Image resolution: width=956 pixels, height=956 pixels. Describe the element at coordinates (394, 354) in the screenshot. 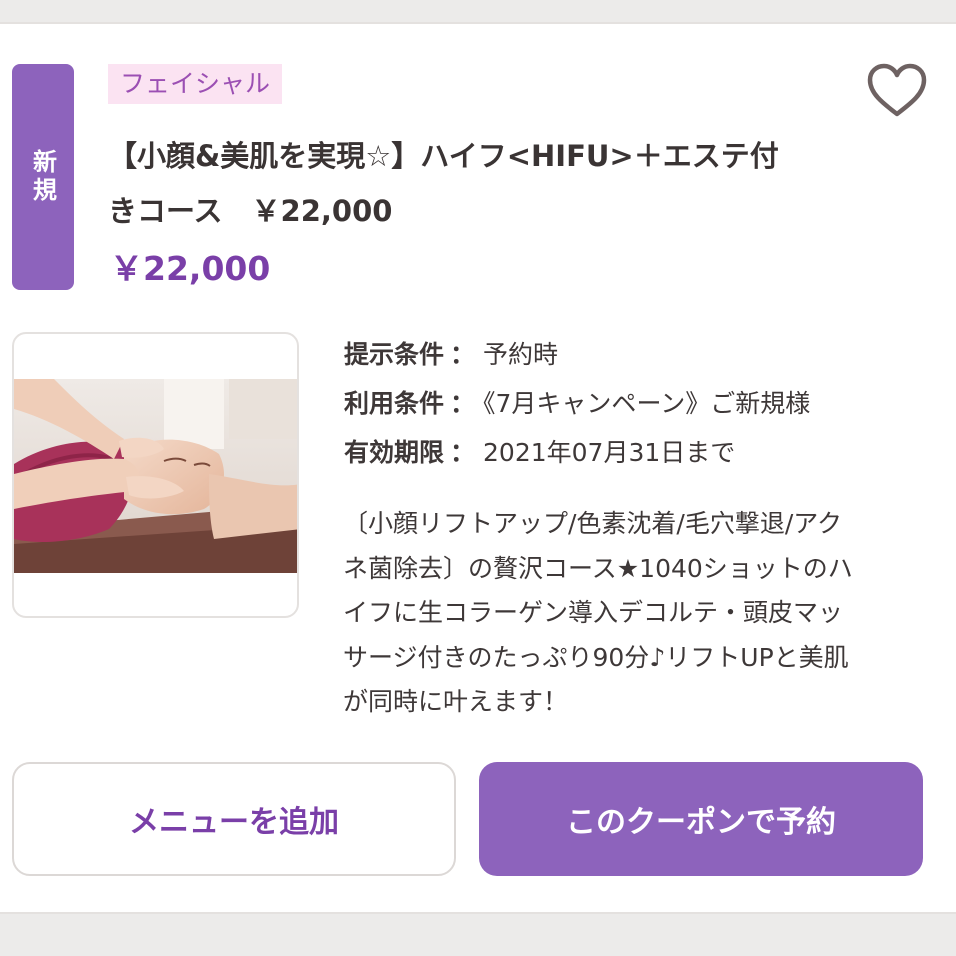

I see `condition-label: 提示条件` at that location.